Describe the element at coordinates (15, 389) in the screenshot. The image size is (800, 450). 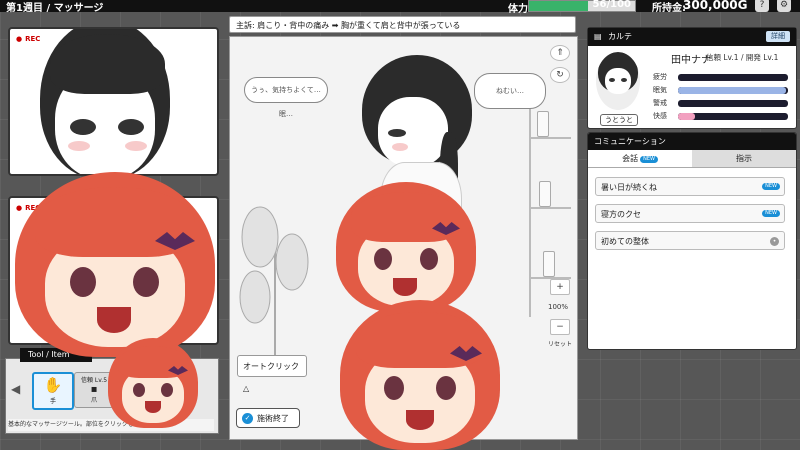
I see `prev-arrow-icon: ◀` at that location.